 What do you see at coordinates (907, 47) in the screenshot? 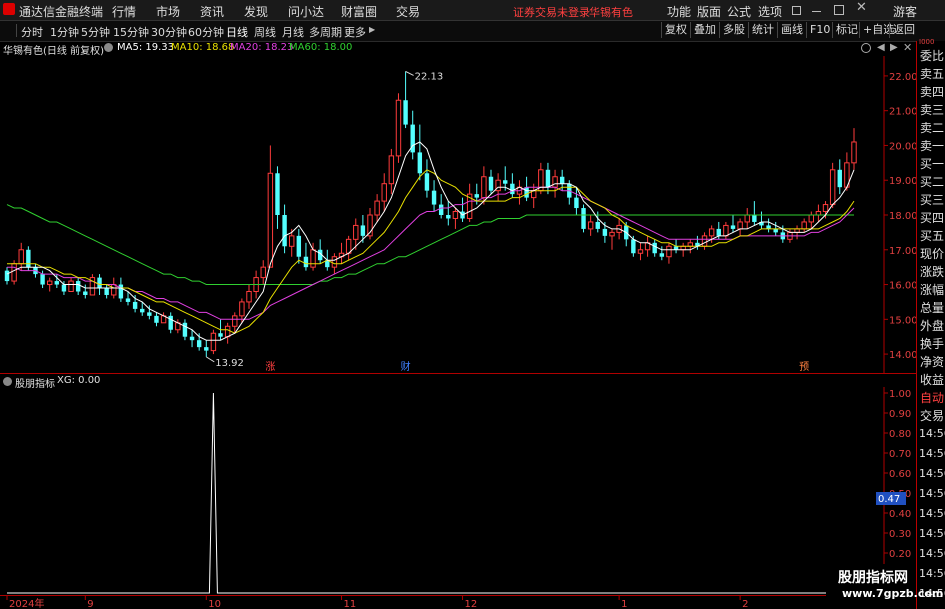
I see `panel-close-icon: ✕` at bounding box center [907, 47].